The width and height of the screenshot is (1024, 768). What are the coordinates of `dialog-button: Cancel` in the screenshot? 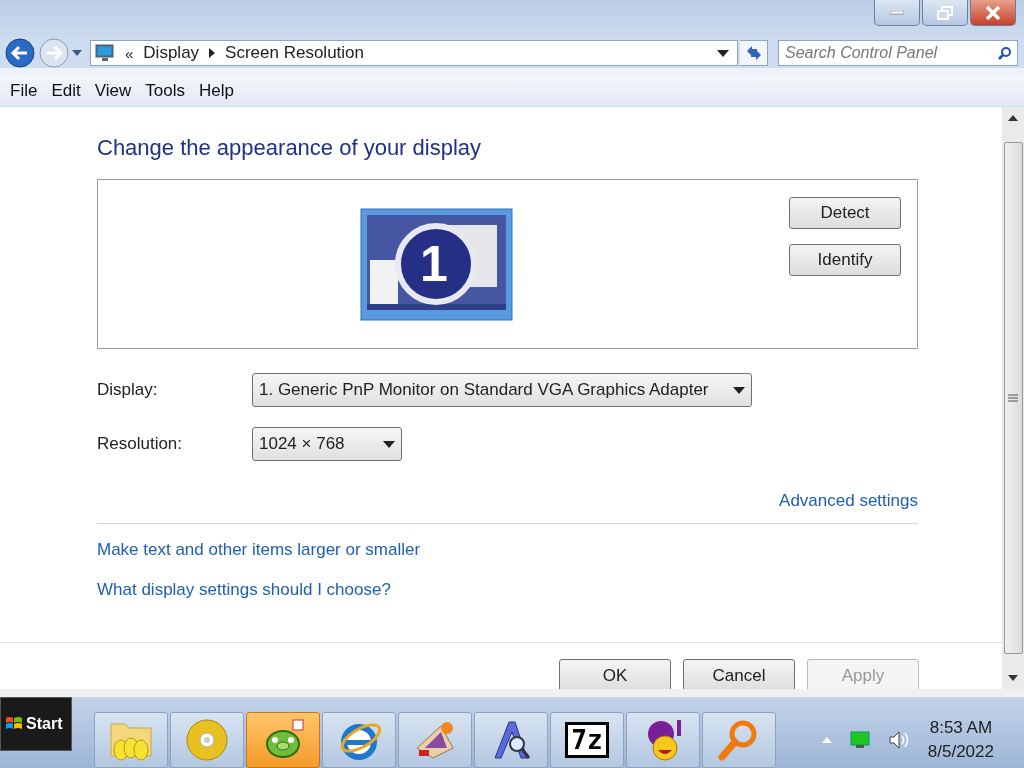 It's located at (739, 674).